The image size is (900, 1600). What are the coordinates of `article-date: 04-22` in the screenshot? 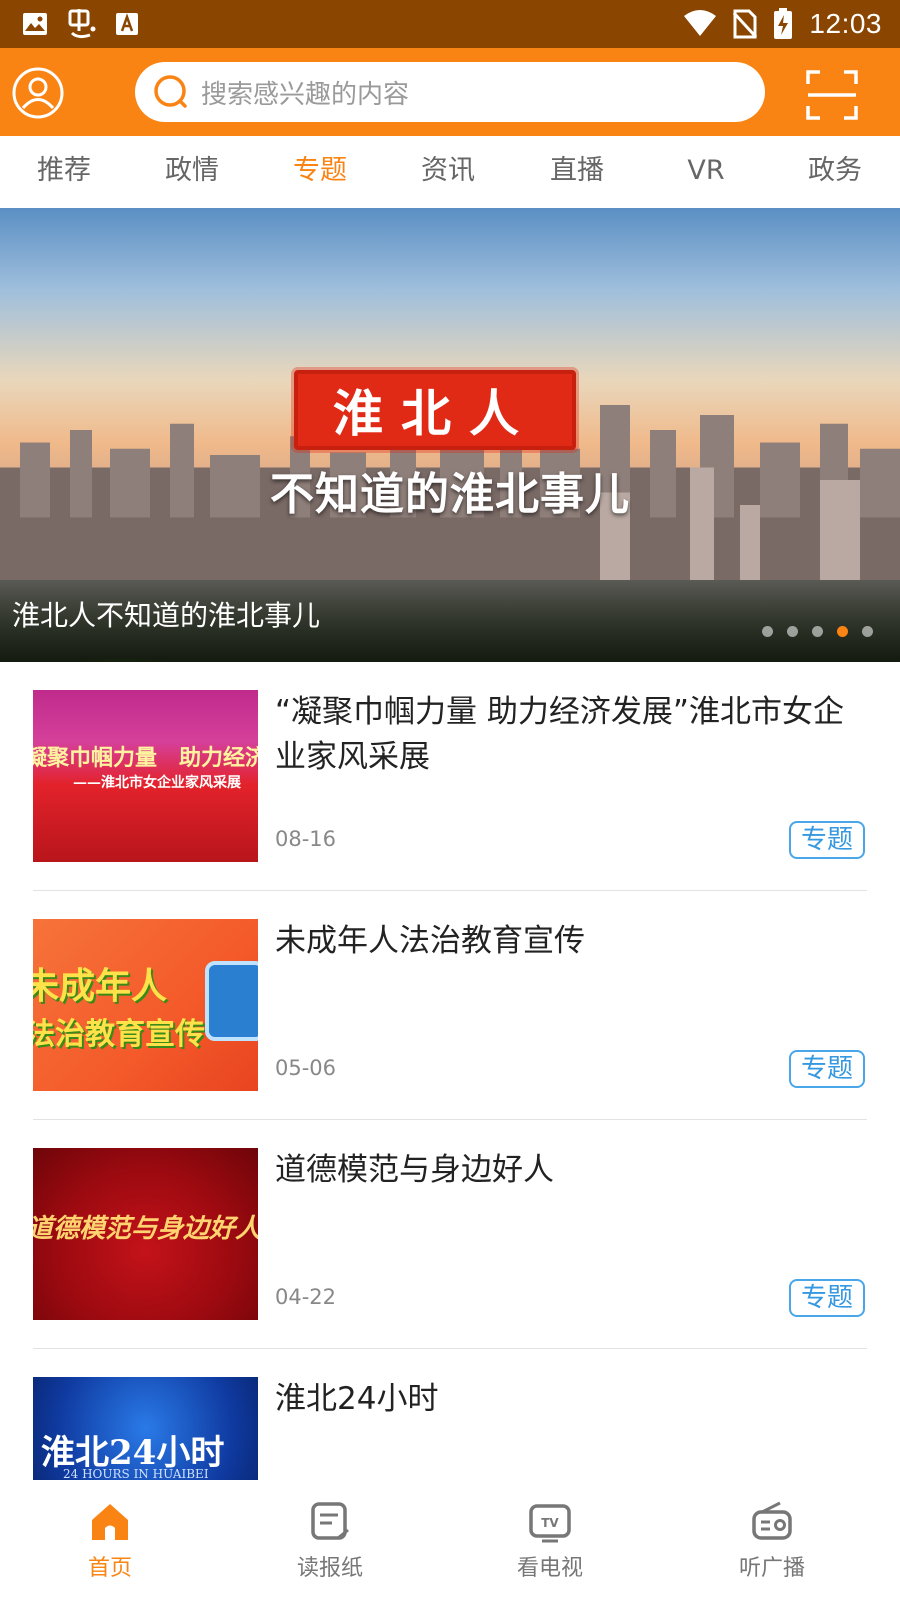 It's located at (306, 1297).